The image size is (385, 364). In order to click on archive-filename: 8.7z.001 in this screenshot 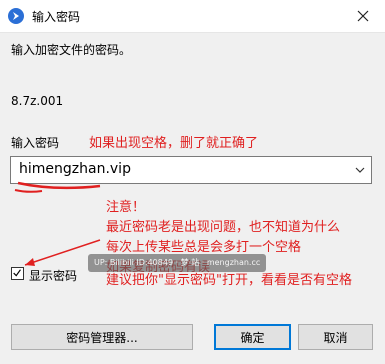, I will do `click(37, 101)`.